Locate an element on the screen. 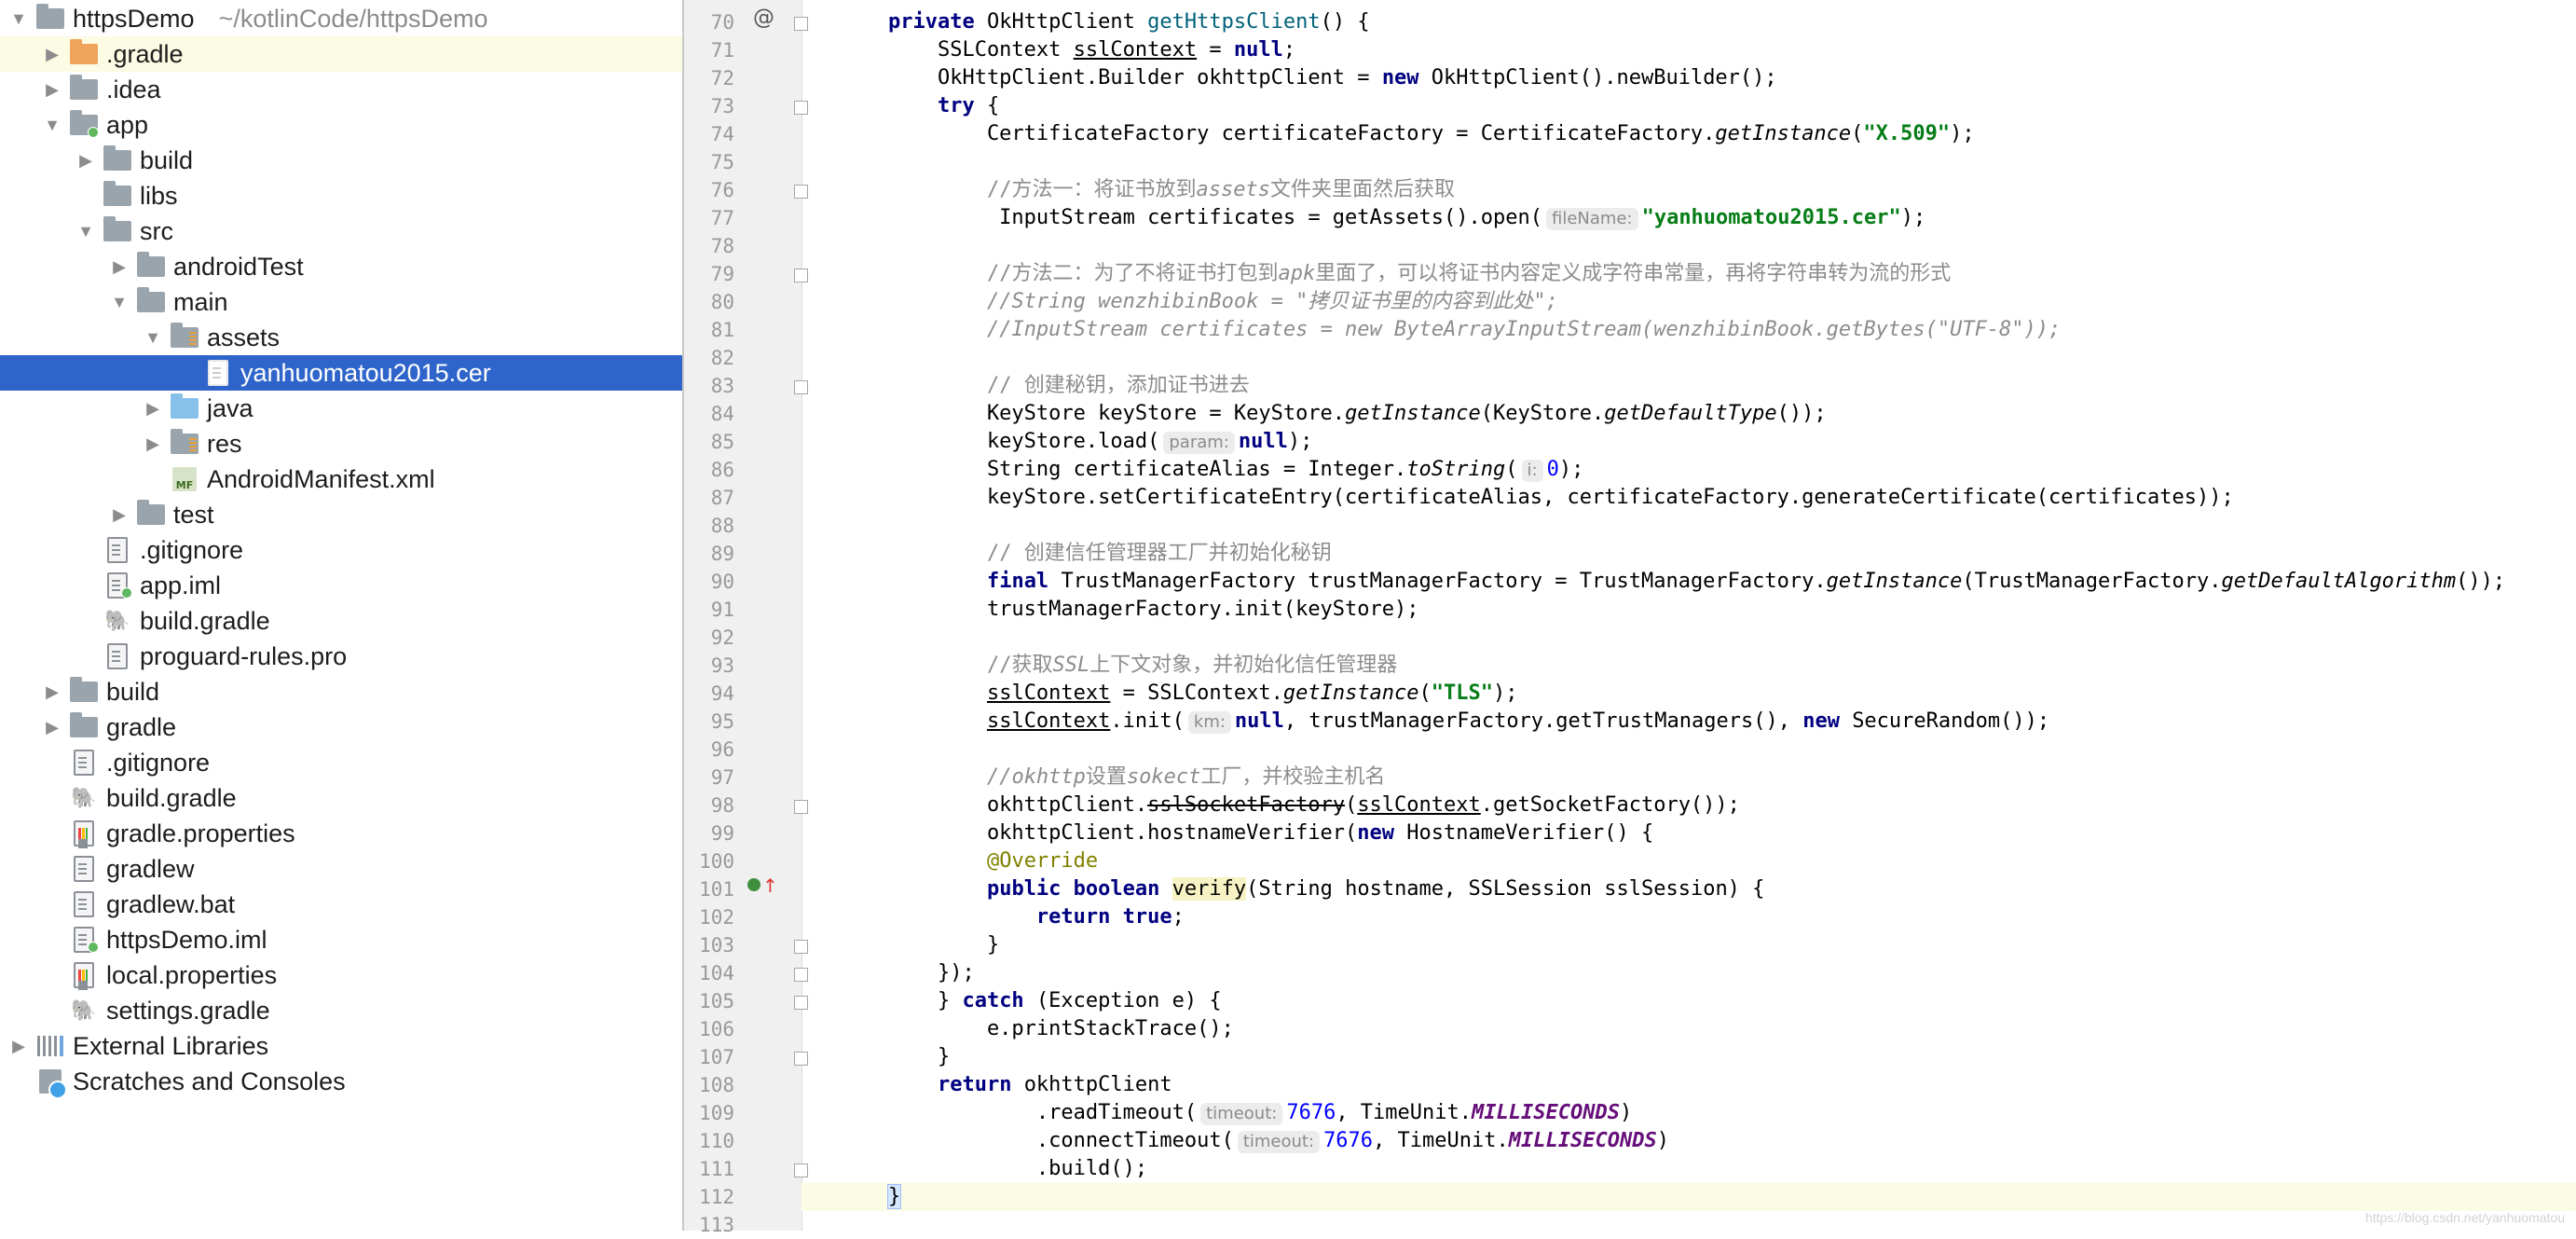 This screenshot has width=2576, height=1239. tree-item: ▼ src is located at coordinates (341, 231).